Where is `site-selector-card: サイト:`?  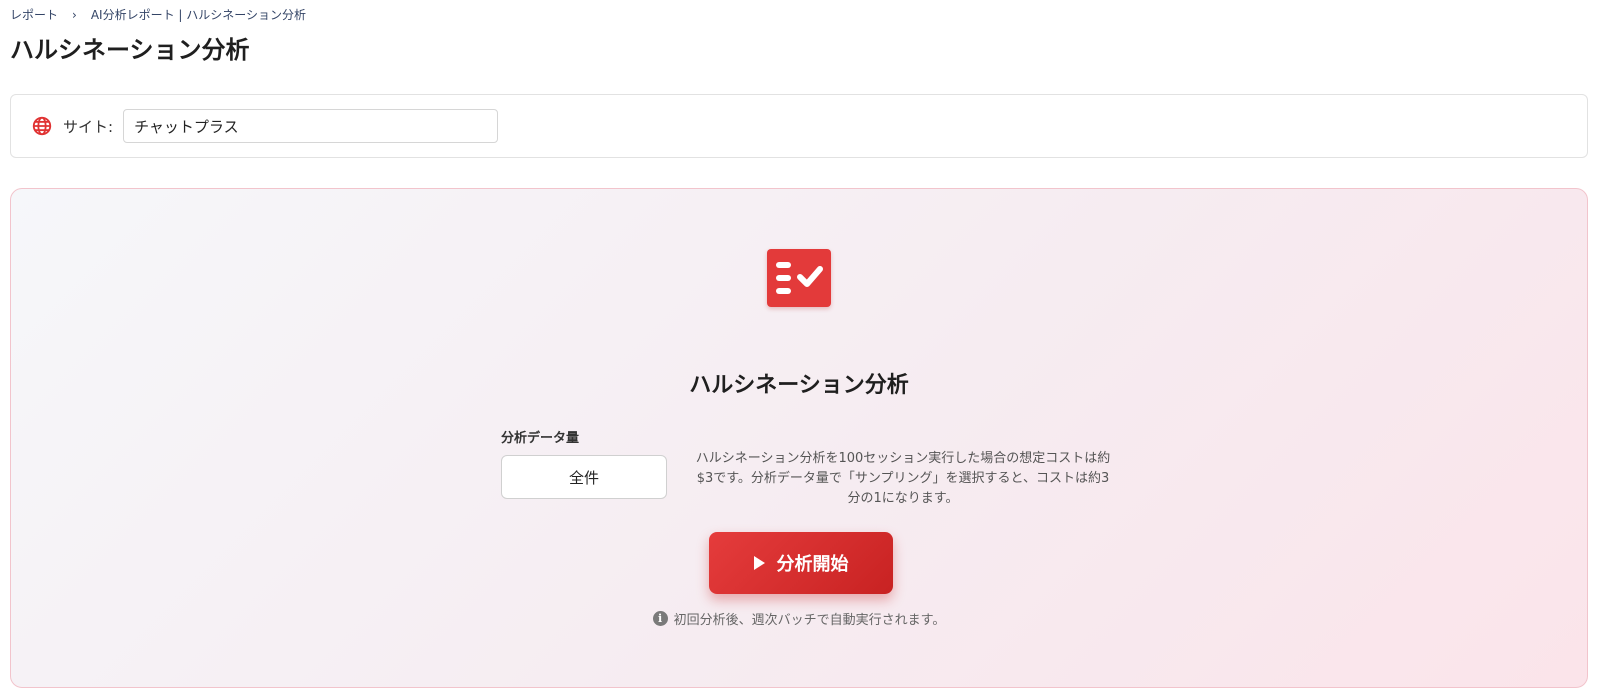
site-selector-card: サイト: is located at coordinates (799, 126).